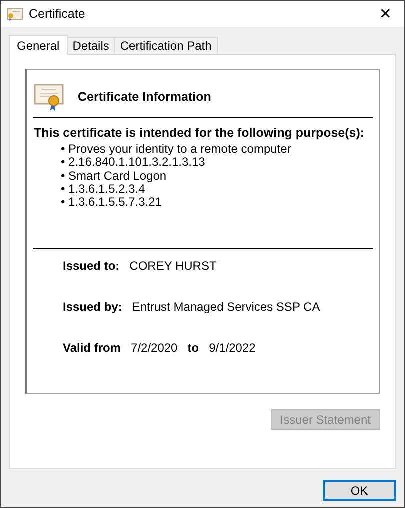  What do you see at coordinates (385, 14) in the screenshot?
I see `close-button: ✕` at bounding box center [385, 14].